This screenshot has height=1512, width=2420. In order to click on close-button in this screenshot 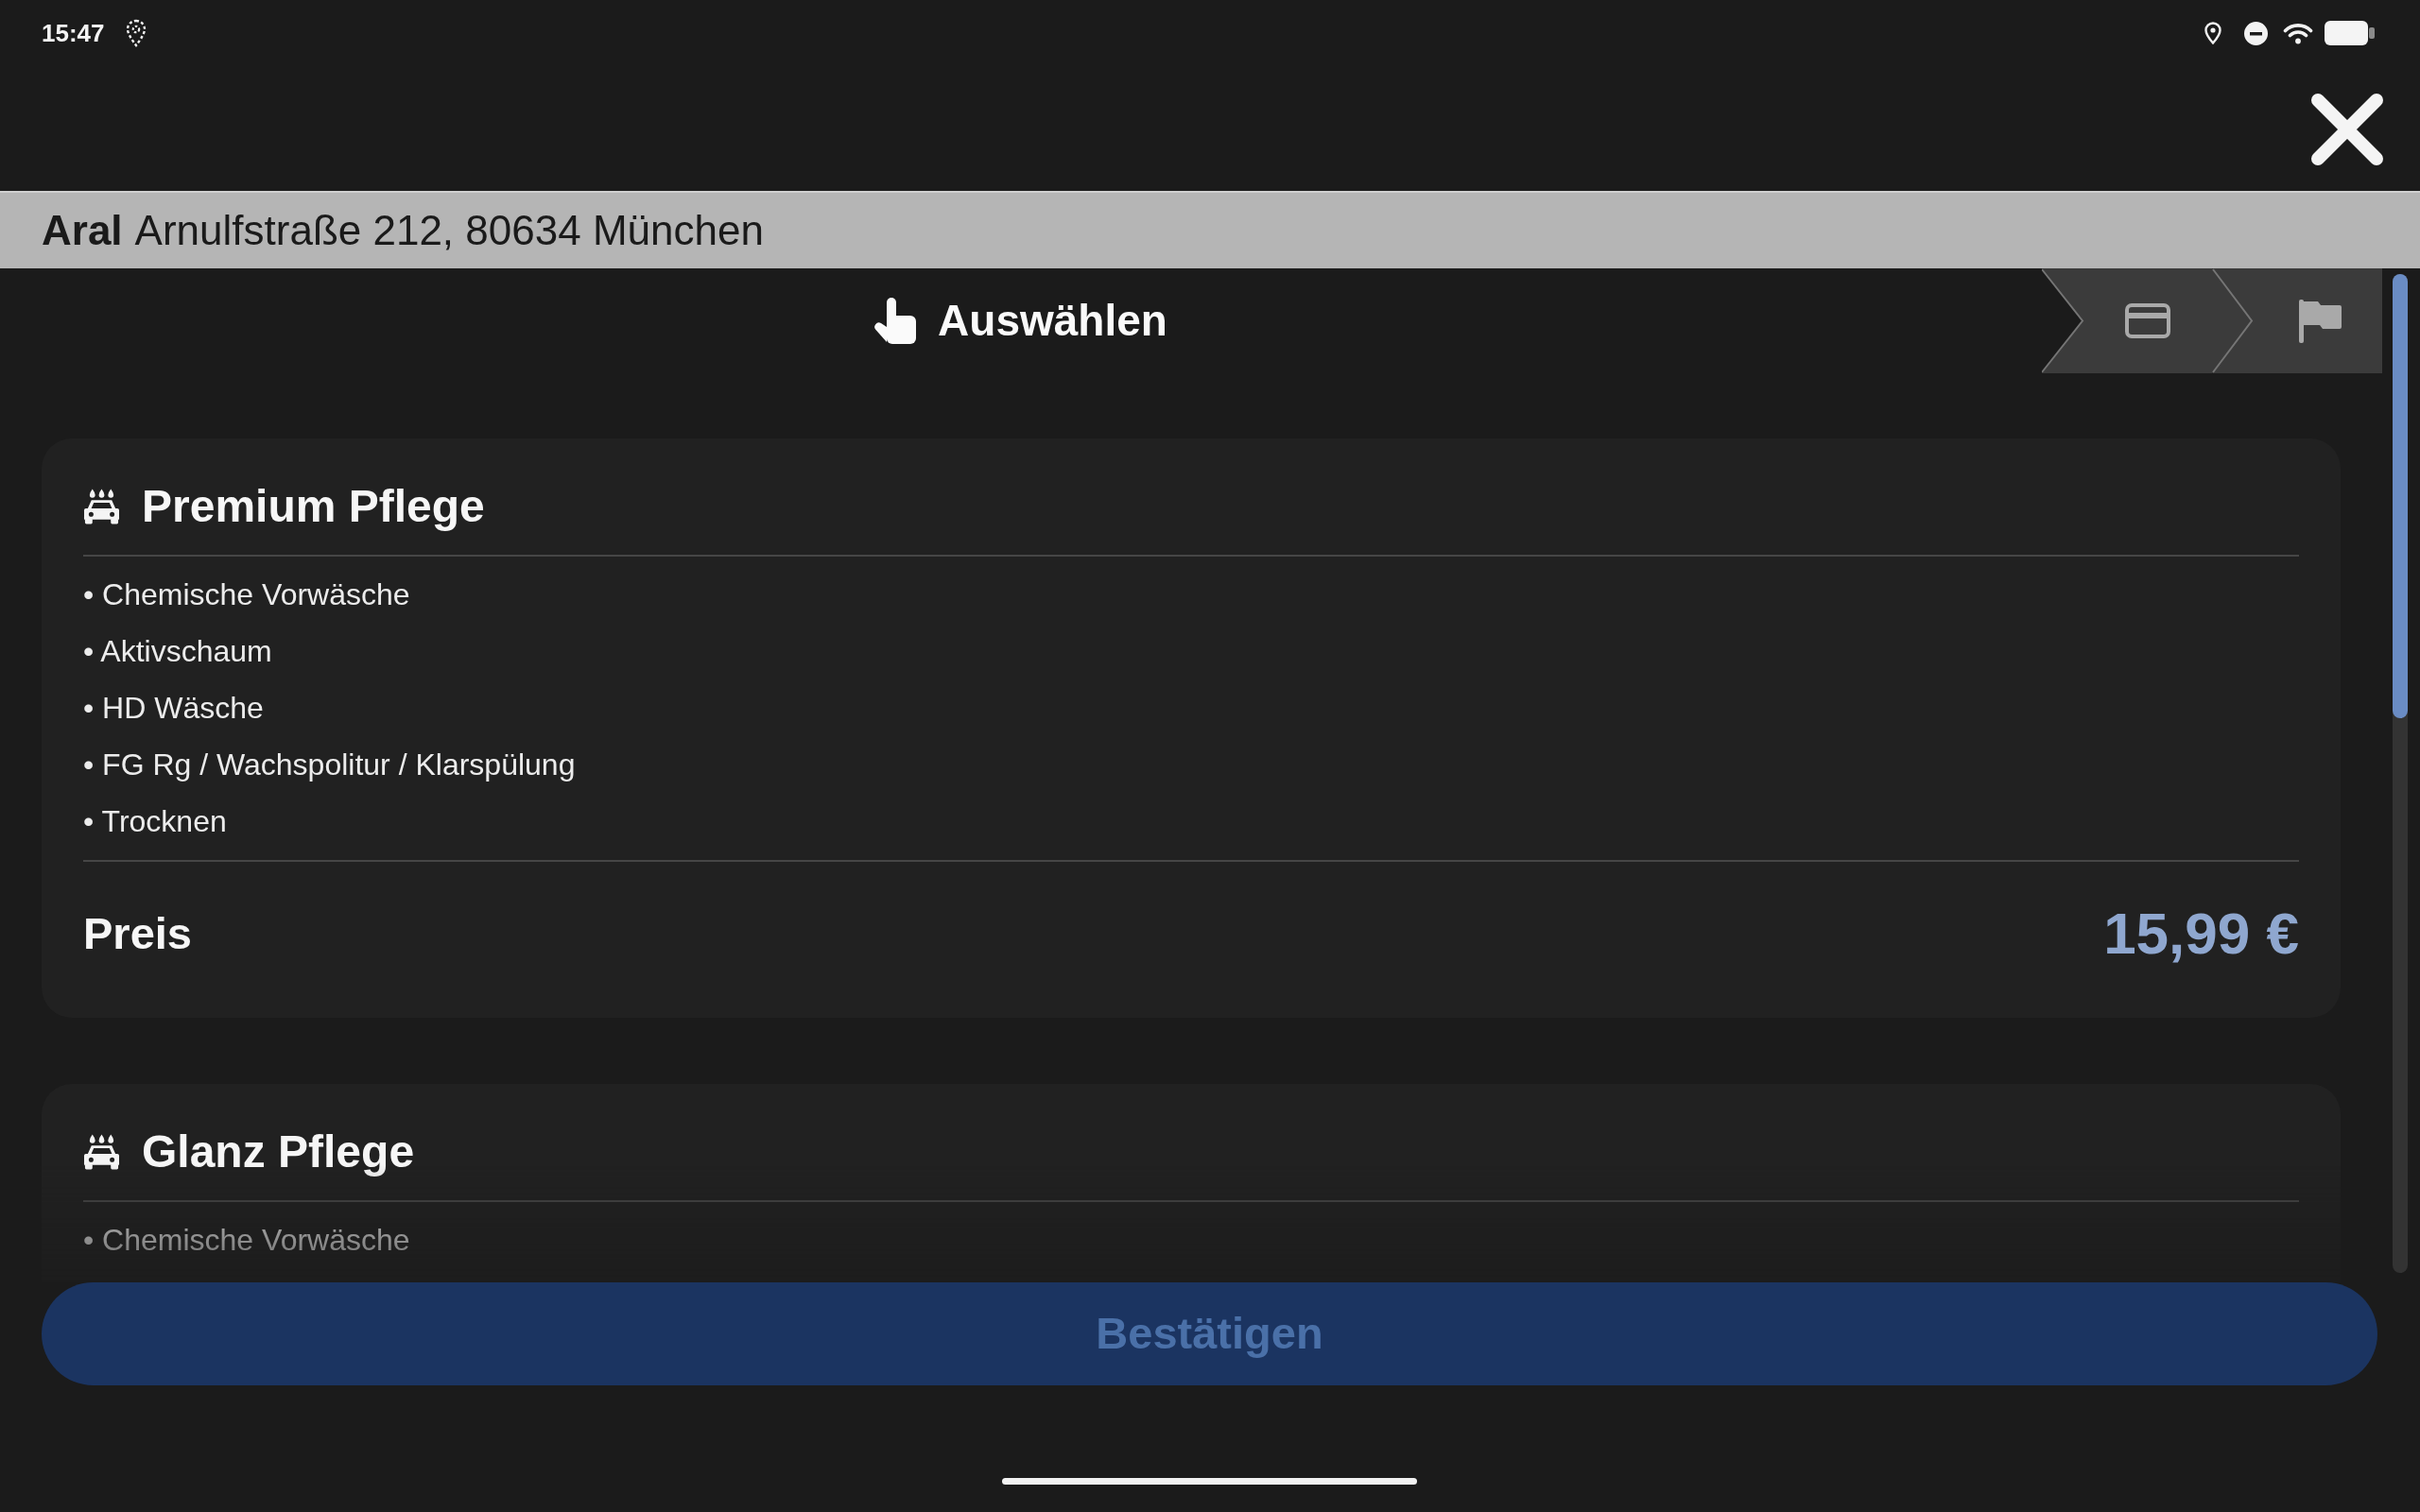, I will do `click(2347, 129)`.